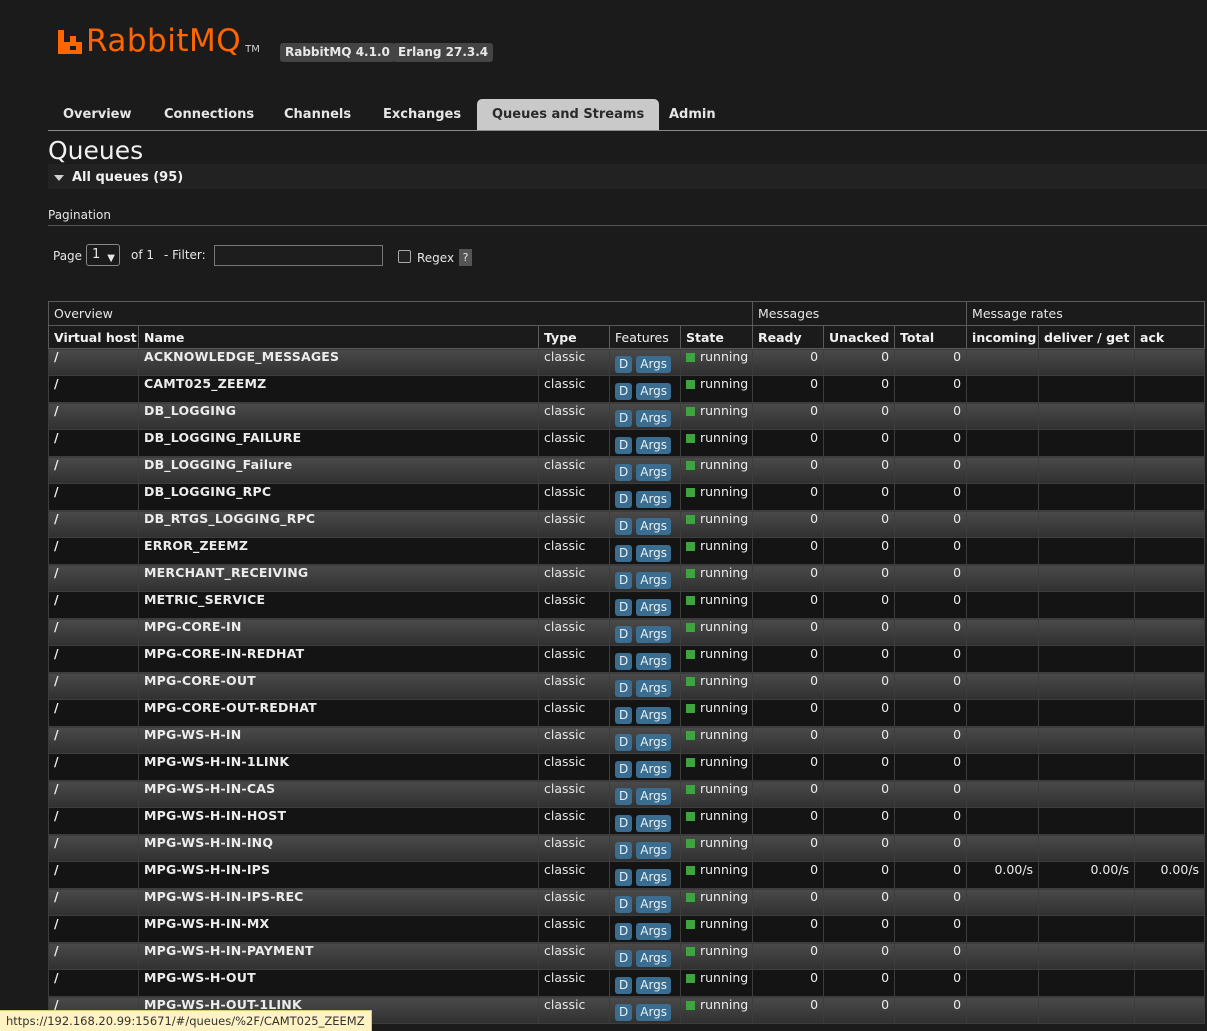 Image resolution: width=1207 pixels, height=1031 pixels. I want to click on queue-name-link: DB_RTGS_LOGGING_RPC, so click(338, 524).